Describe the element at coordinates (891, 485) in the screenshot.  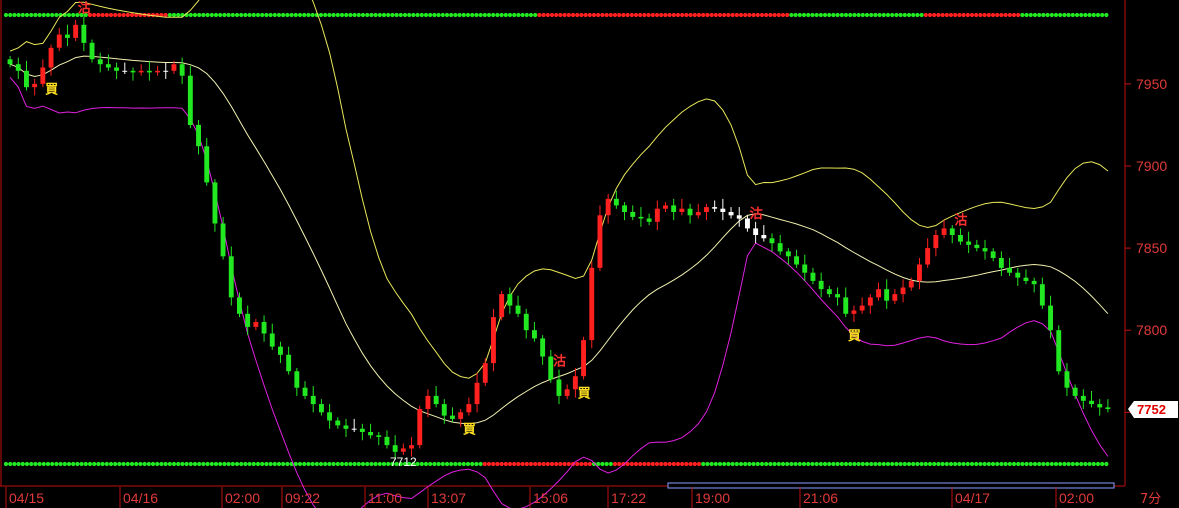
I see `scrollbar-track` at that location.